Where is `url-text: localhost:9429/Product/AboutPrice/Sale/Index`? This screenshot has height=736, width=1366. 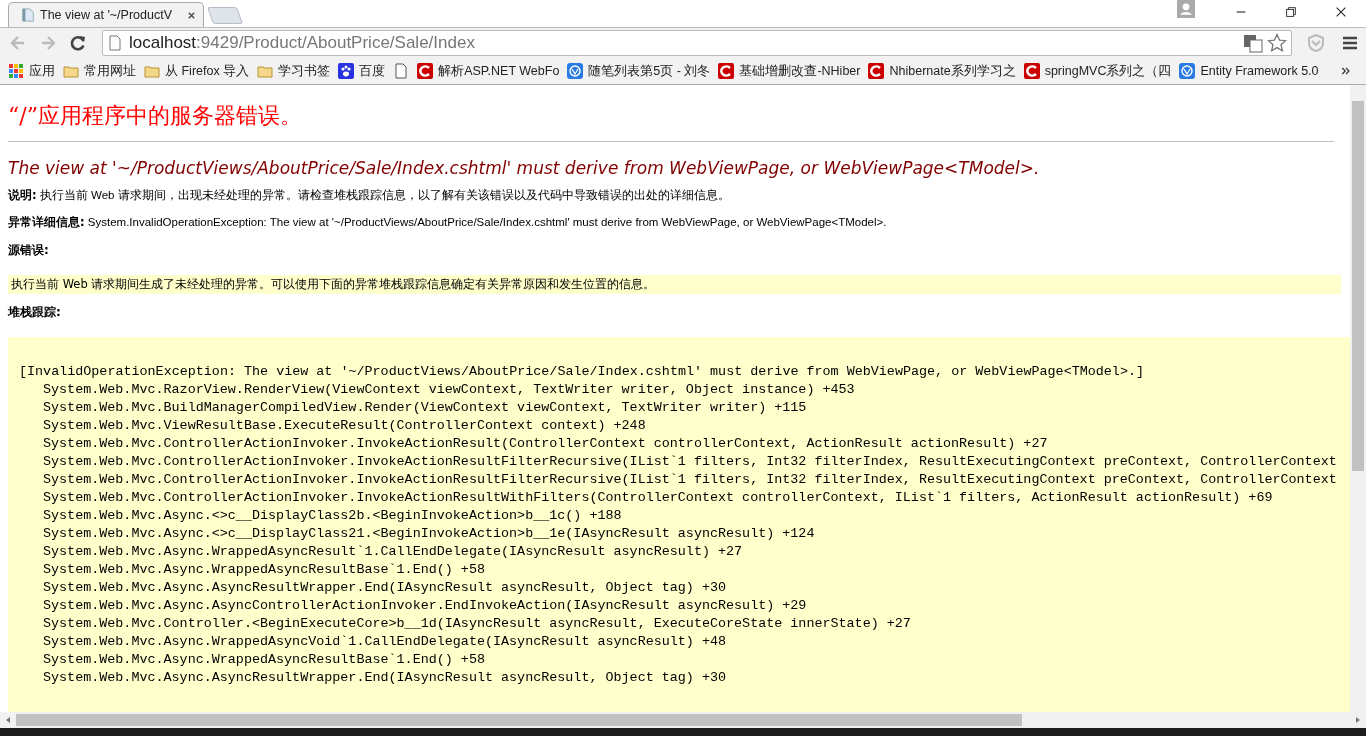
url-text: localhost:9429/Product/AboutPrice/Sale/Index is located at coordinates (302, 43).